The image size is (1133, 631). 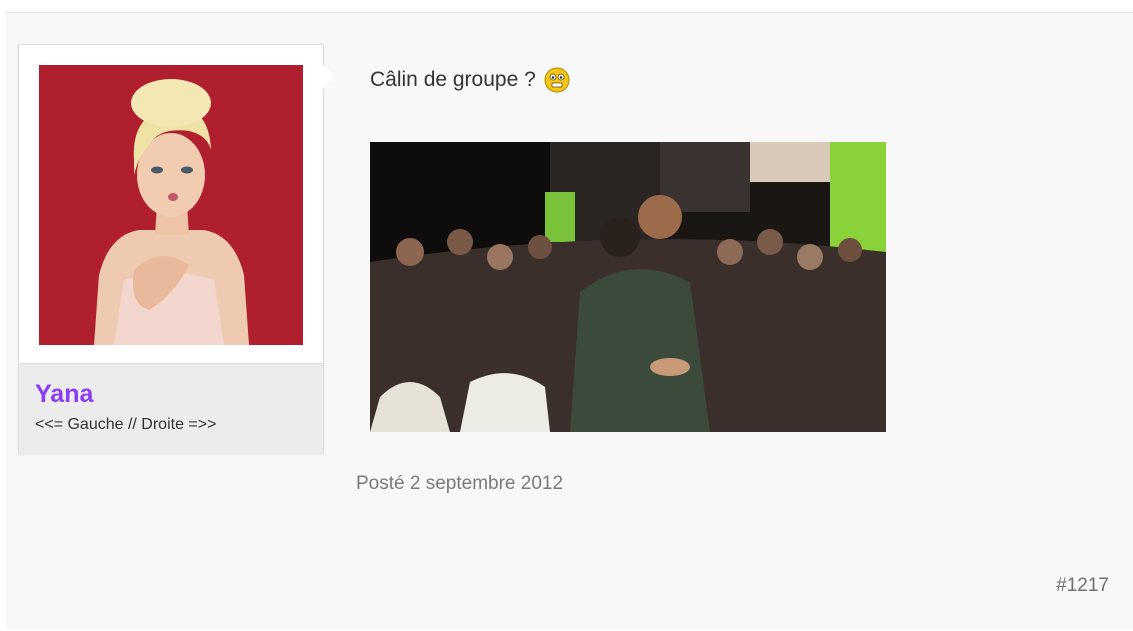 I want to click on post-permalink: #1217, so click(x=1082, y=586).